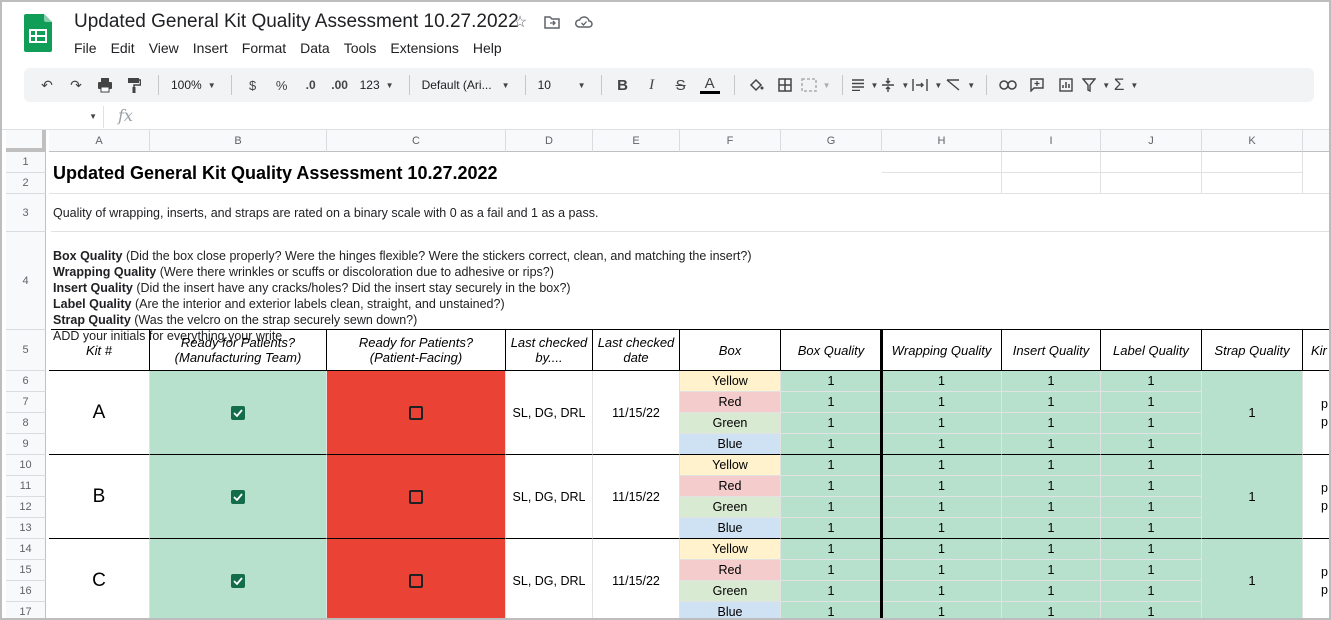  What do you see at coordinates (942, 141) in the screenshot?
I see `column-header-h: H` at bounding box center [942, 141].